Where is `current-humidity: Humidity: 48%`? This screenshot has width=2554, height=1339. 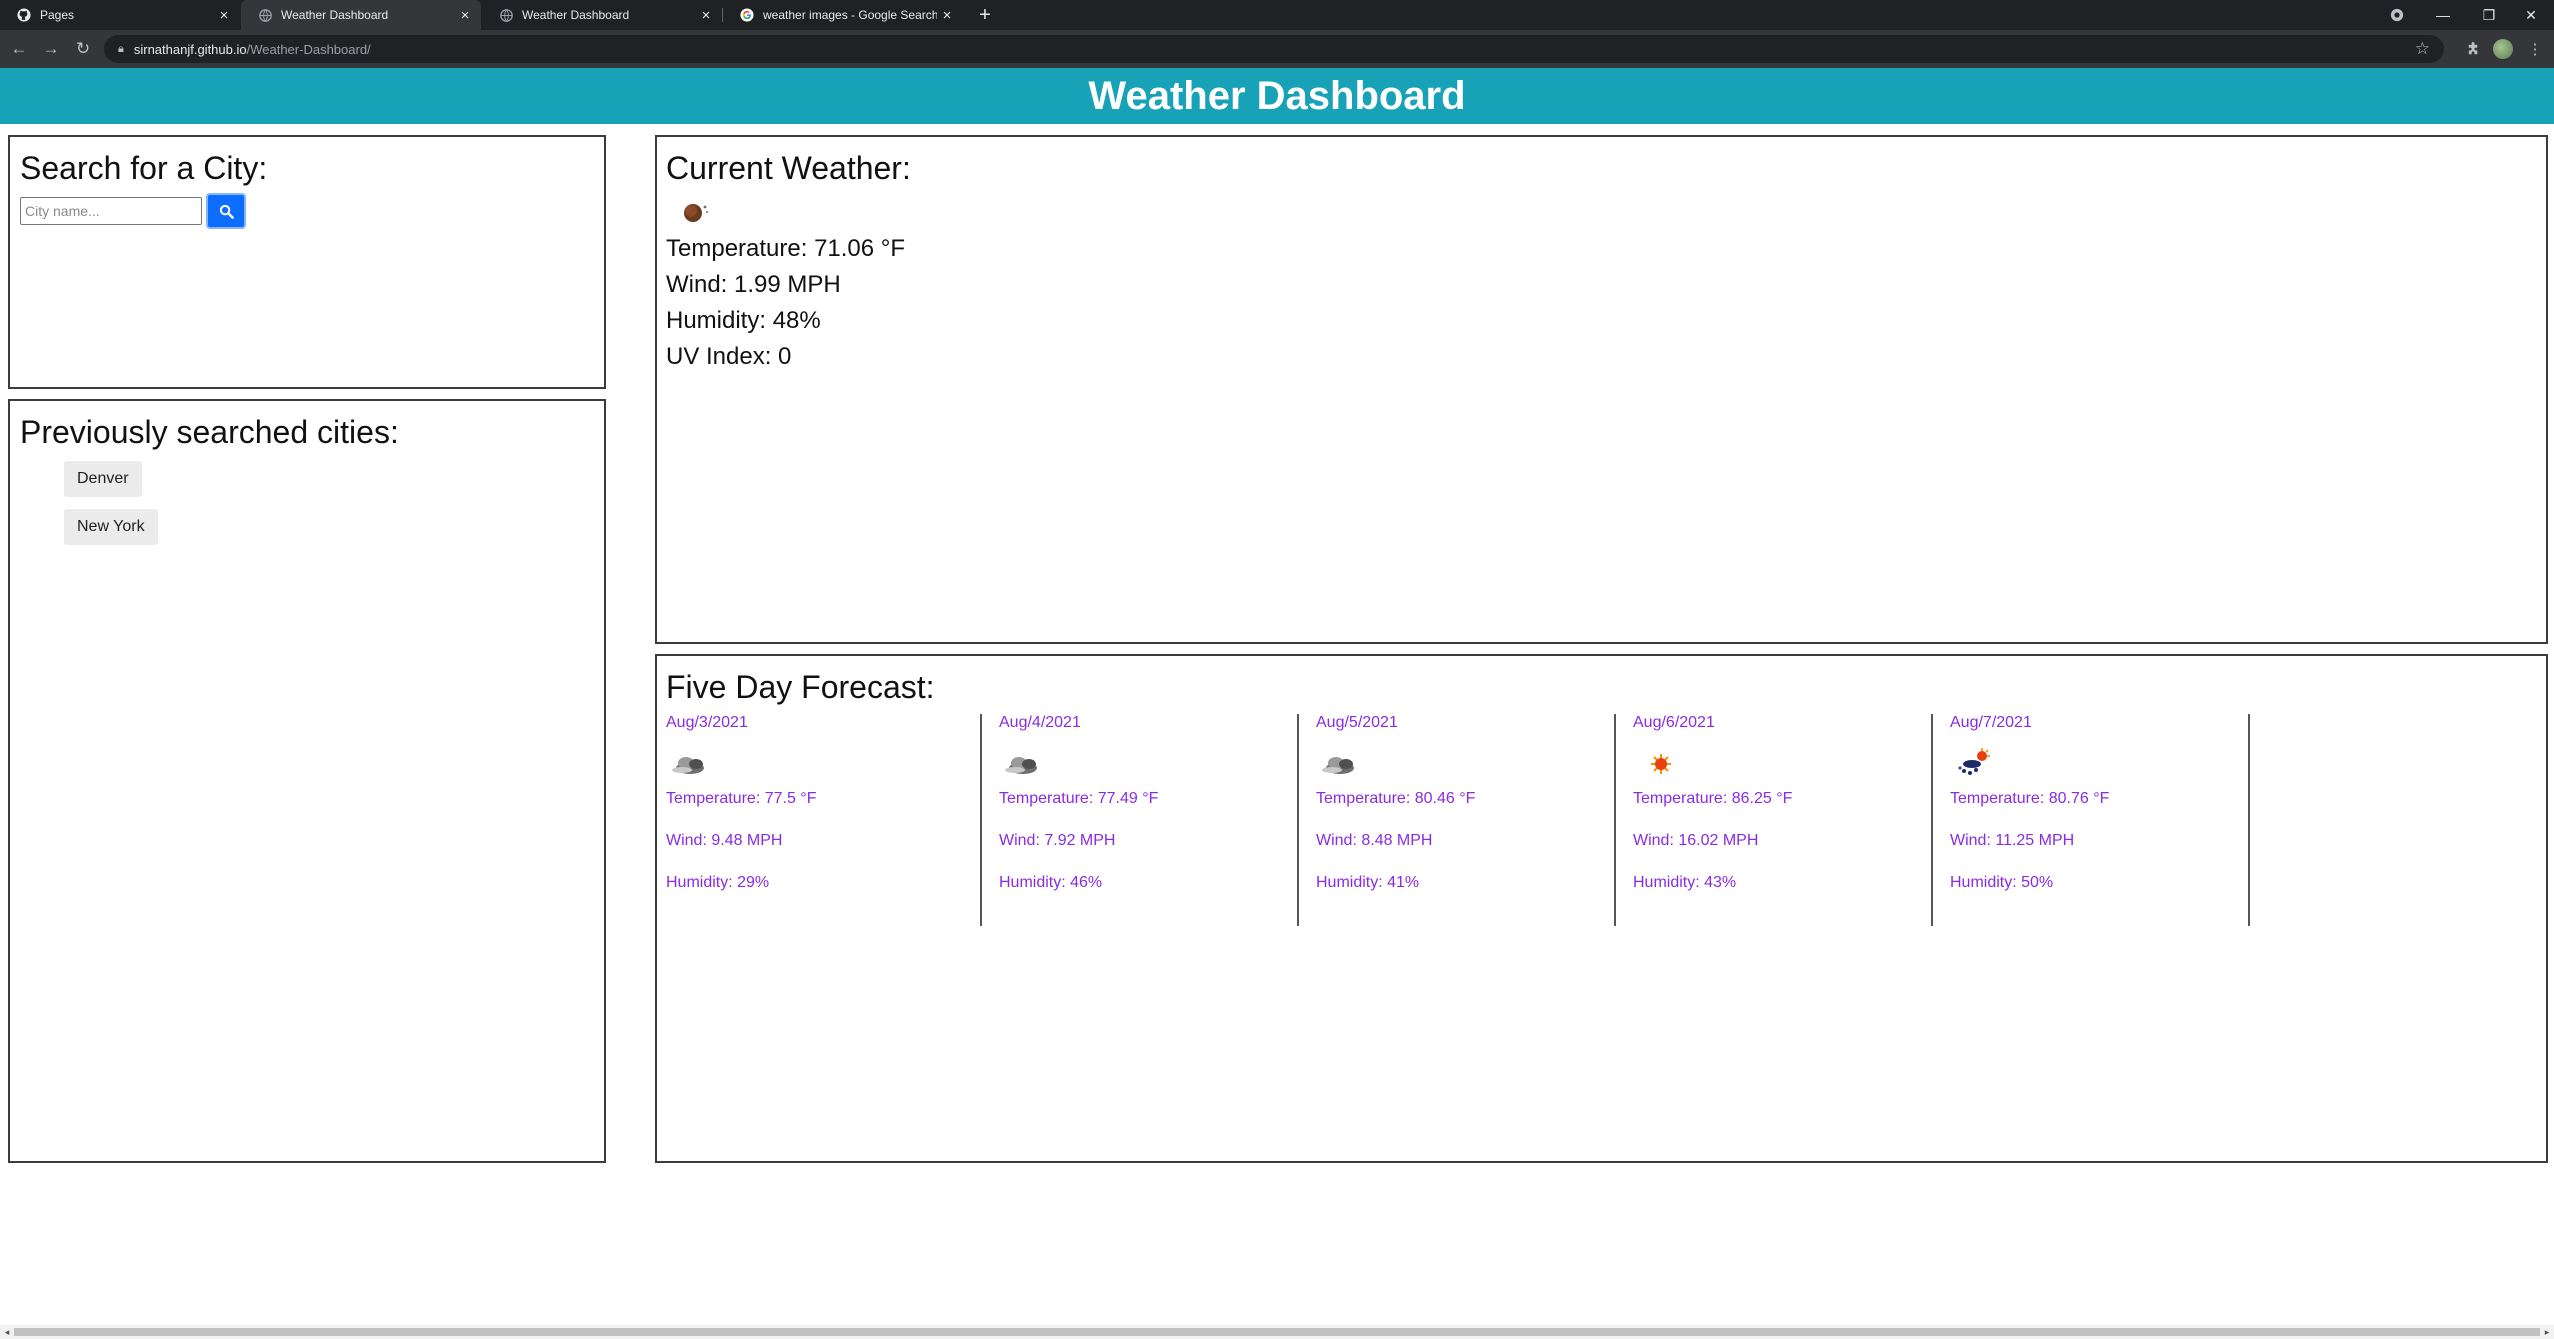
current-humidity: Humidity: 48% is located at coordinates (743, 320).